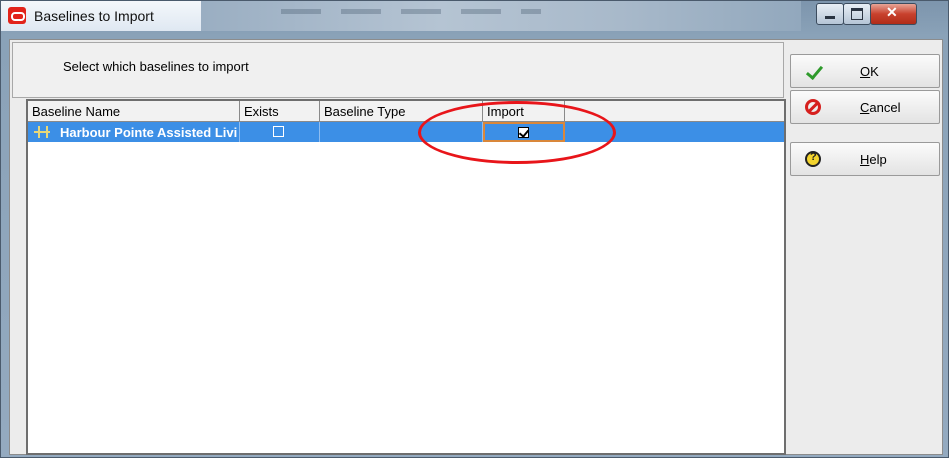 The width and height of the screenshot is (949, 458). I want to click on title-tab: Baselines to Import, so click(101, 16).